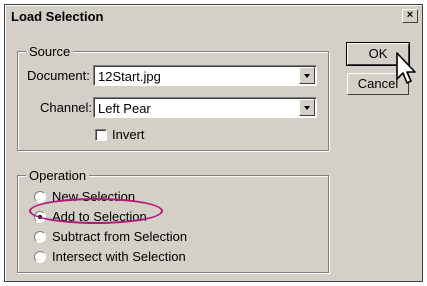 The width and height of the screenshot is (427, 286). I want to click on highlight-ellipse, so click(96, 211).